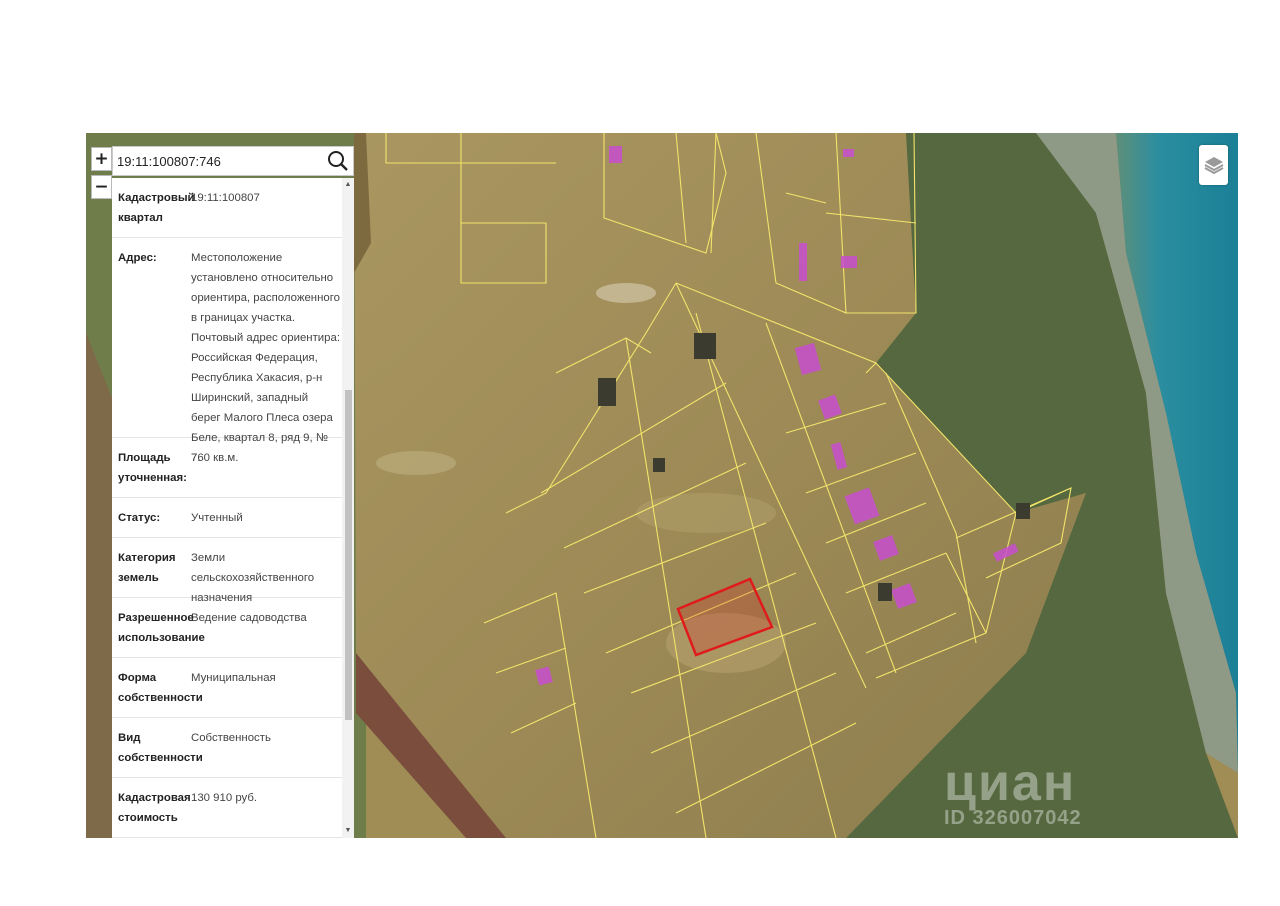  Describe the element at coordinates (225, 198) in the screenshot. I see `info-value: 19:11:100807` at that location.